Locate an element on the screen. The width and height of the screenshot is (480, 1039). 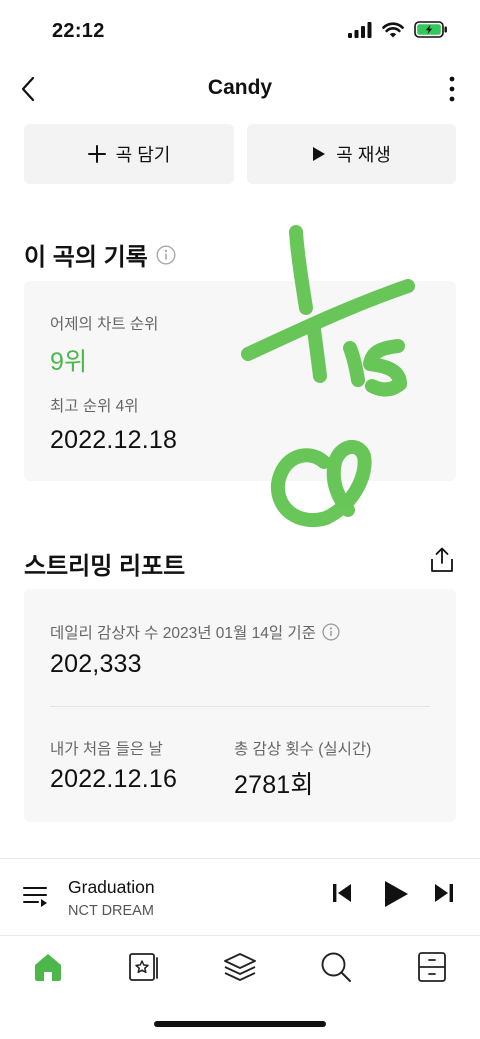
card-divider is located at coordinates (240, 706).